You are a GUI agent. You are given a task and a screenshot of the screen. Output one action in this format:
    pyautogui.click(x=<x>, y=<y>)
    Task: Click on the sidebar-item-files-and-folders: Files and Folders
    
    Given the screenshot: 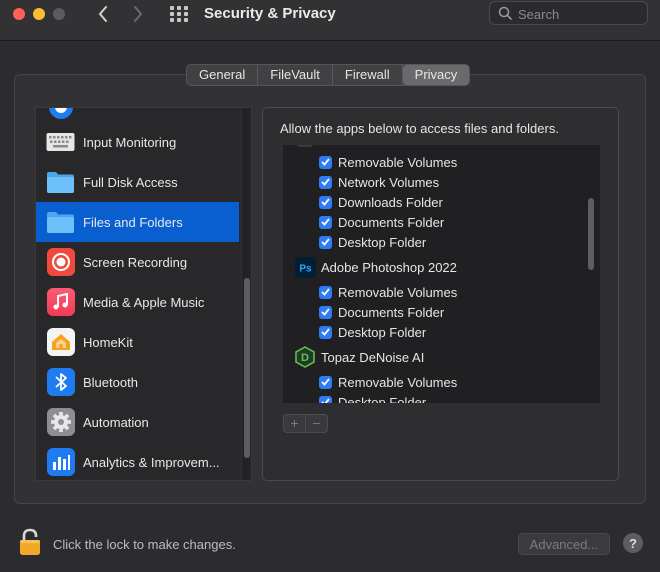 What is the action you would take?
    pyautogui.click(x=137, y=222)
    